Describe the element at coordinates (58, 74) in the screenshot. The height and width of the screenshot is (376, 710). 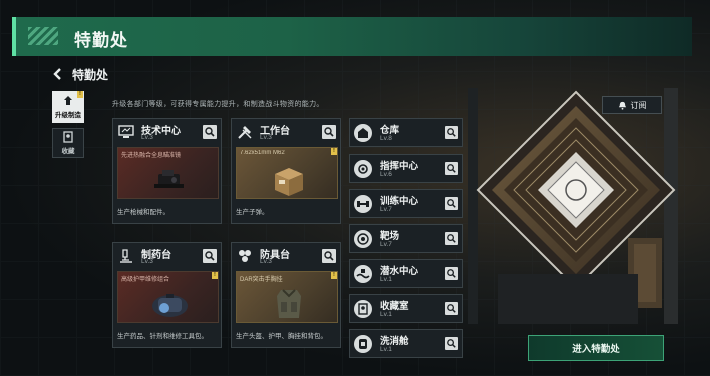
I see `back-arrow-icon` at that location.